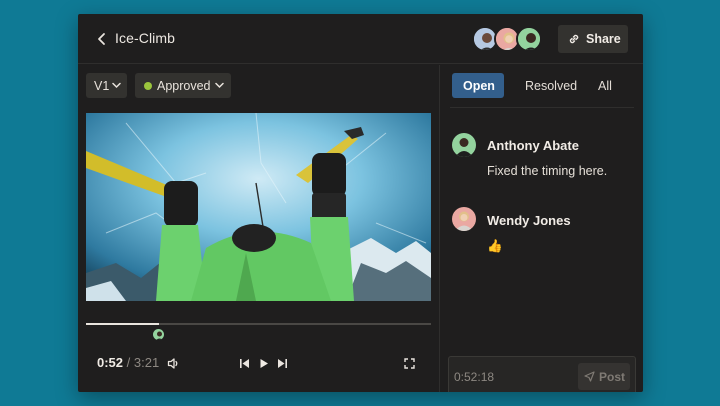  Describe the element at coordinates (258, 324) in the screenshot. I see `timeline-track` at that location.